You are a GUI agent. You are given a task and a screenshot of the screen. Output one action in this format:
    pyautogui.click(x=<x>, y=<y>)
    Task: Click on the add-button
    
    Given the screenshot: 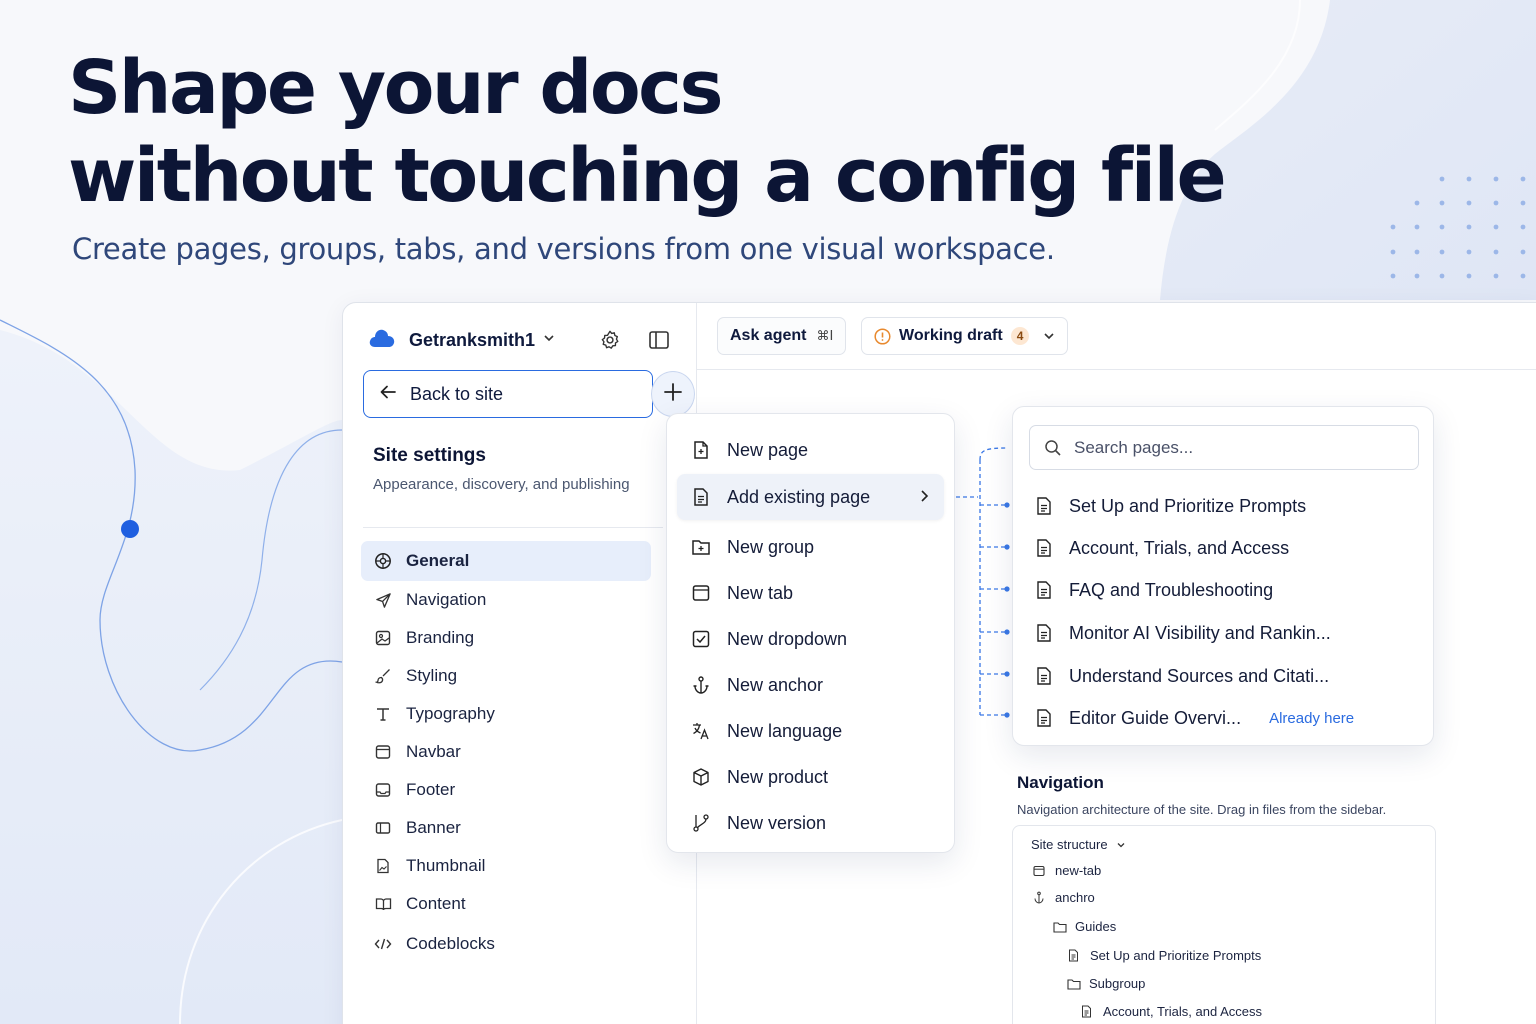 What is the action you would take?
    pyautogui.click(x=673, y=394)
    